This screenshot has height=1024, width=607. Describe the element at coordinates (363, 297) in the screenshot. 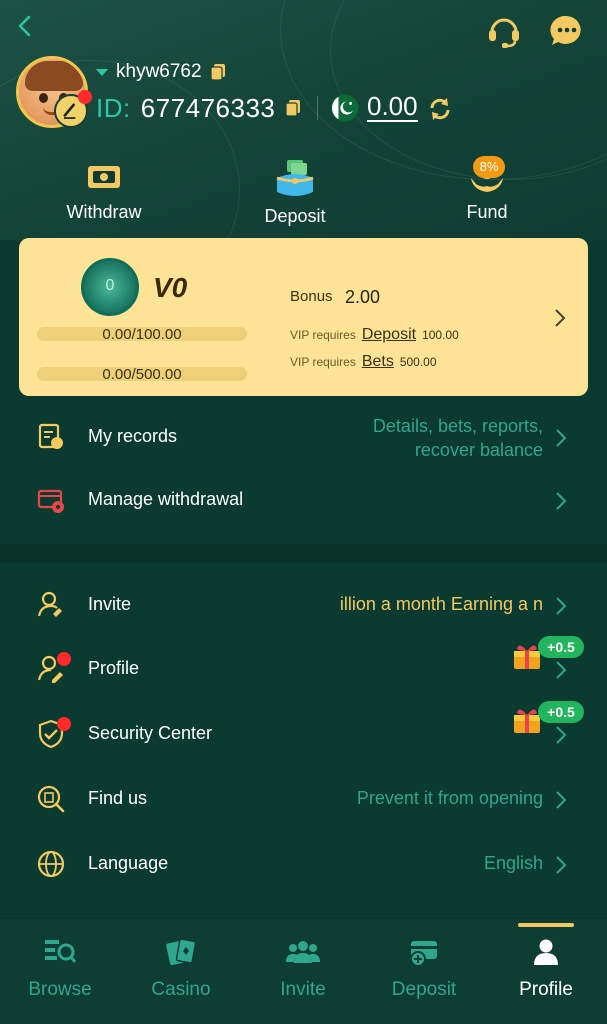

I see `bonus-value: 2.00` at that location.